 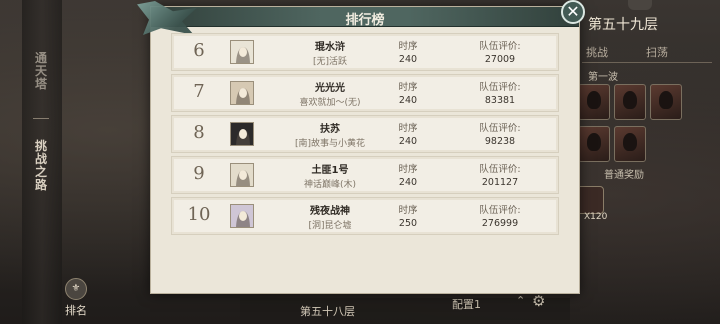 I want to click on table-row: 7 光光光 喜欢就加～(无) 时序 240 队伍评价: 83381, so click(x=365, y=93).